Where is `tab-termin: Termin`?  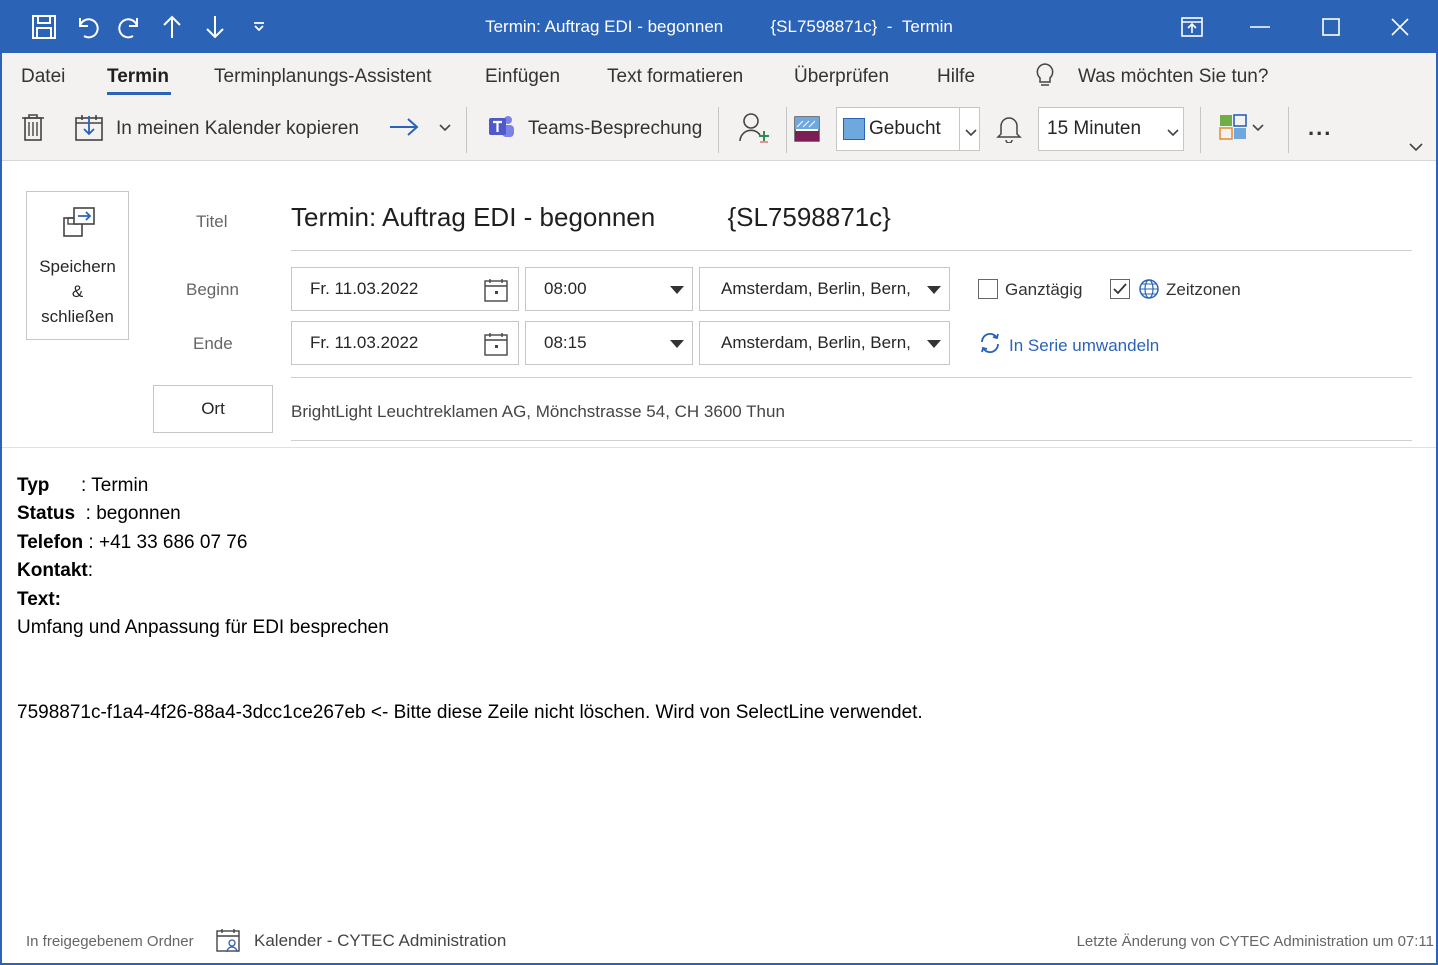 tab-termin: Termin is located at coordinates (138, 77).